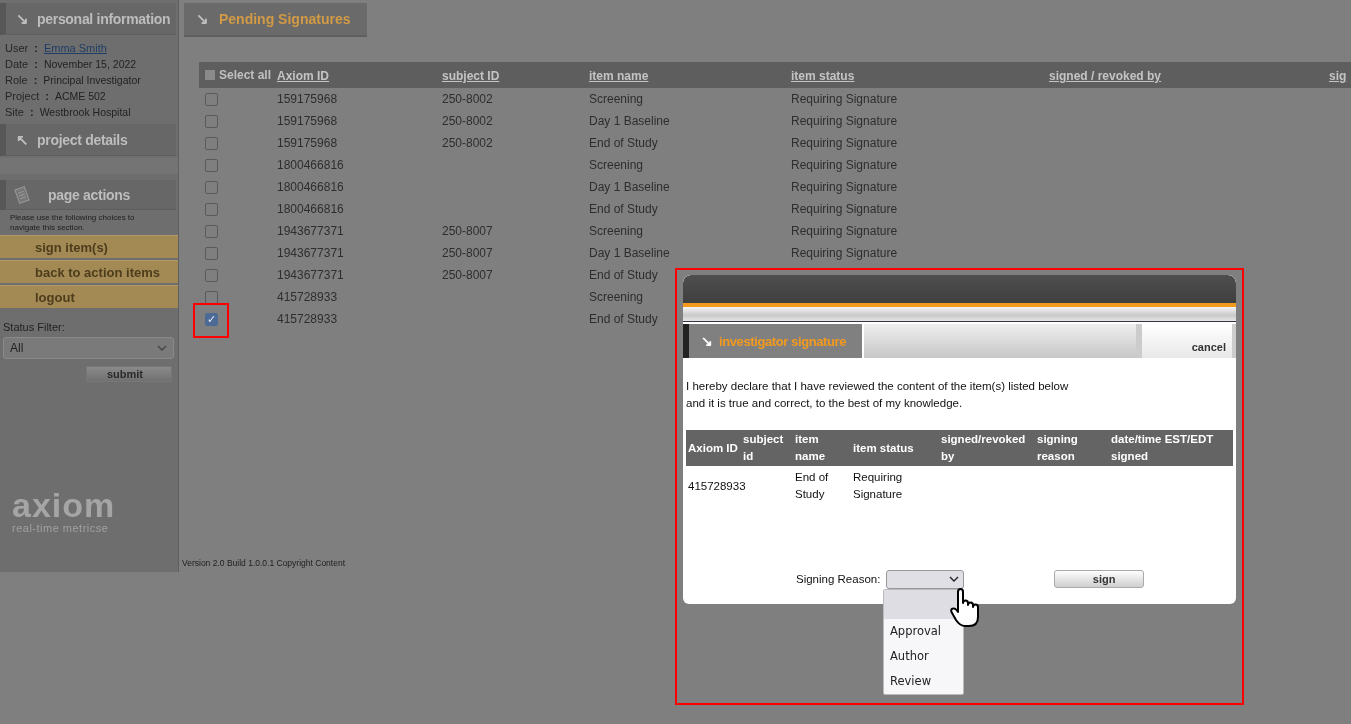 This screenshot has height=724, width=1351. What do you see at coordinates (1099, 579) in the screenshot?
I see `sign-button: sign` at bounding box center [1099, 579].